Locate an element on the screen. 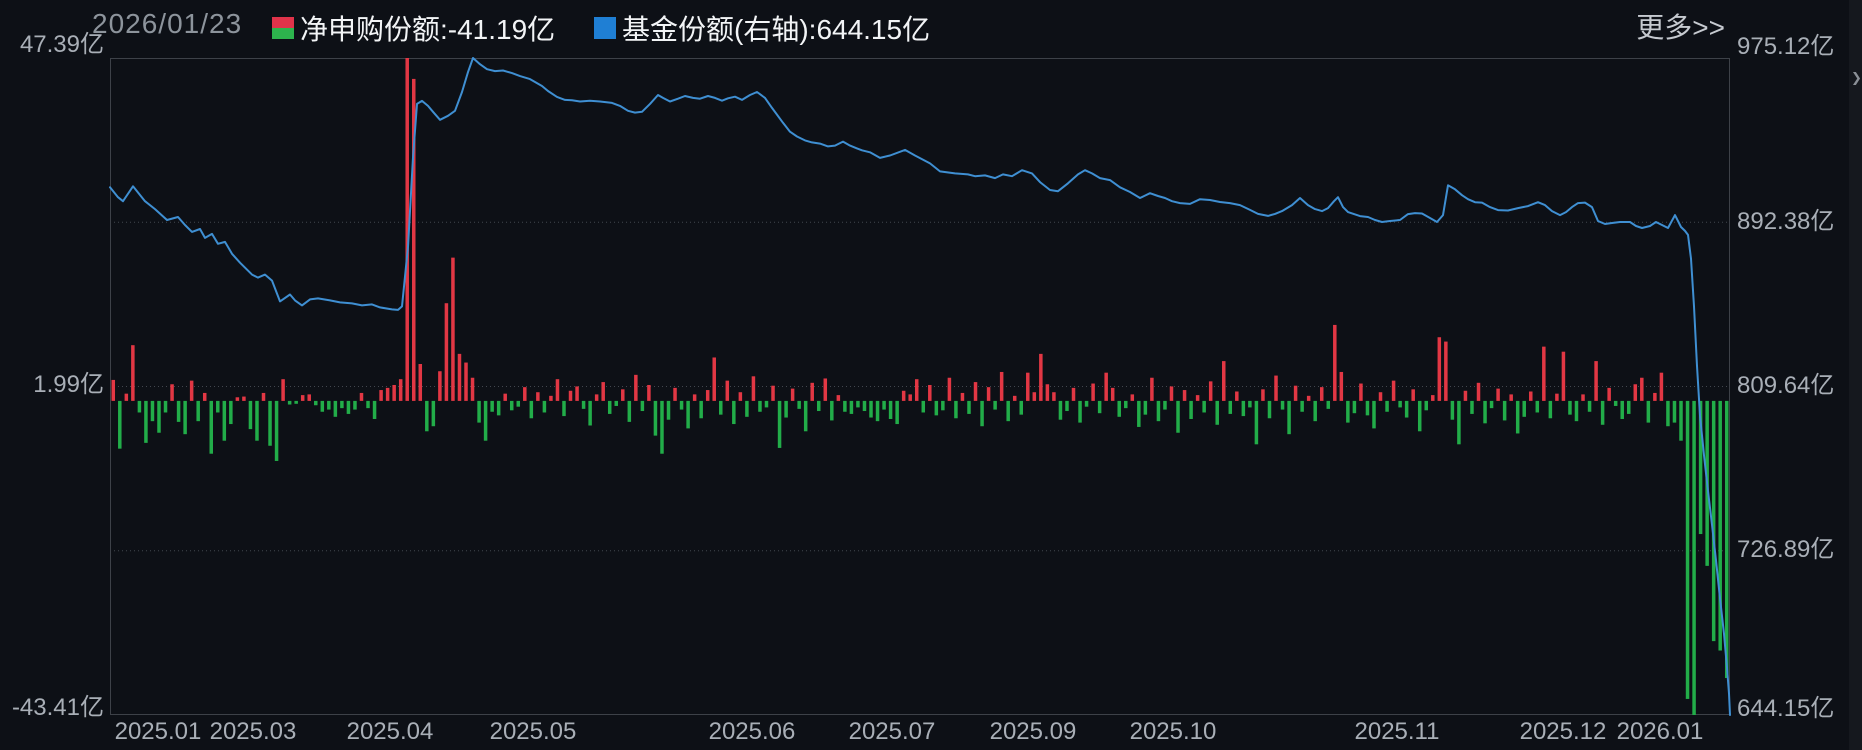  collapse-chevron-icon: ❯ is located at coordinates (1856, 78).